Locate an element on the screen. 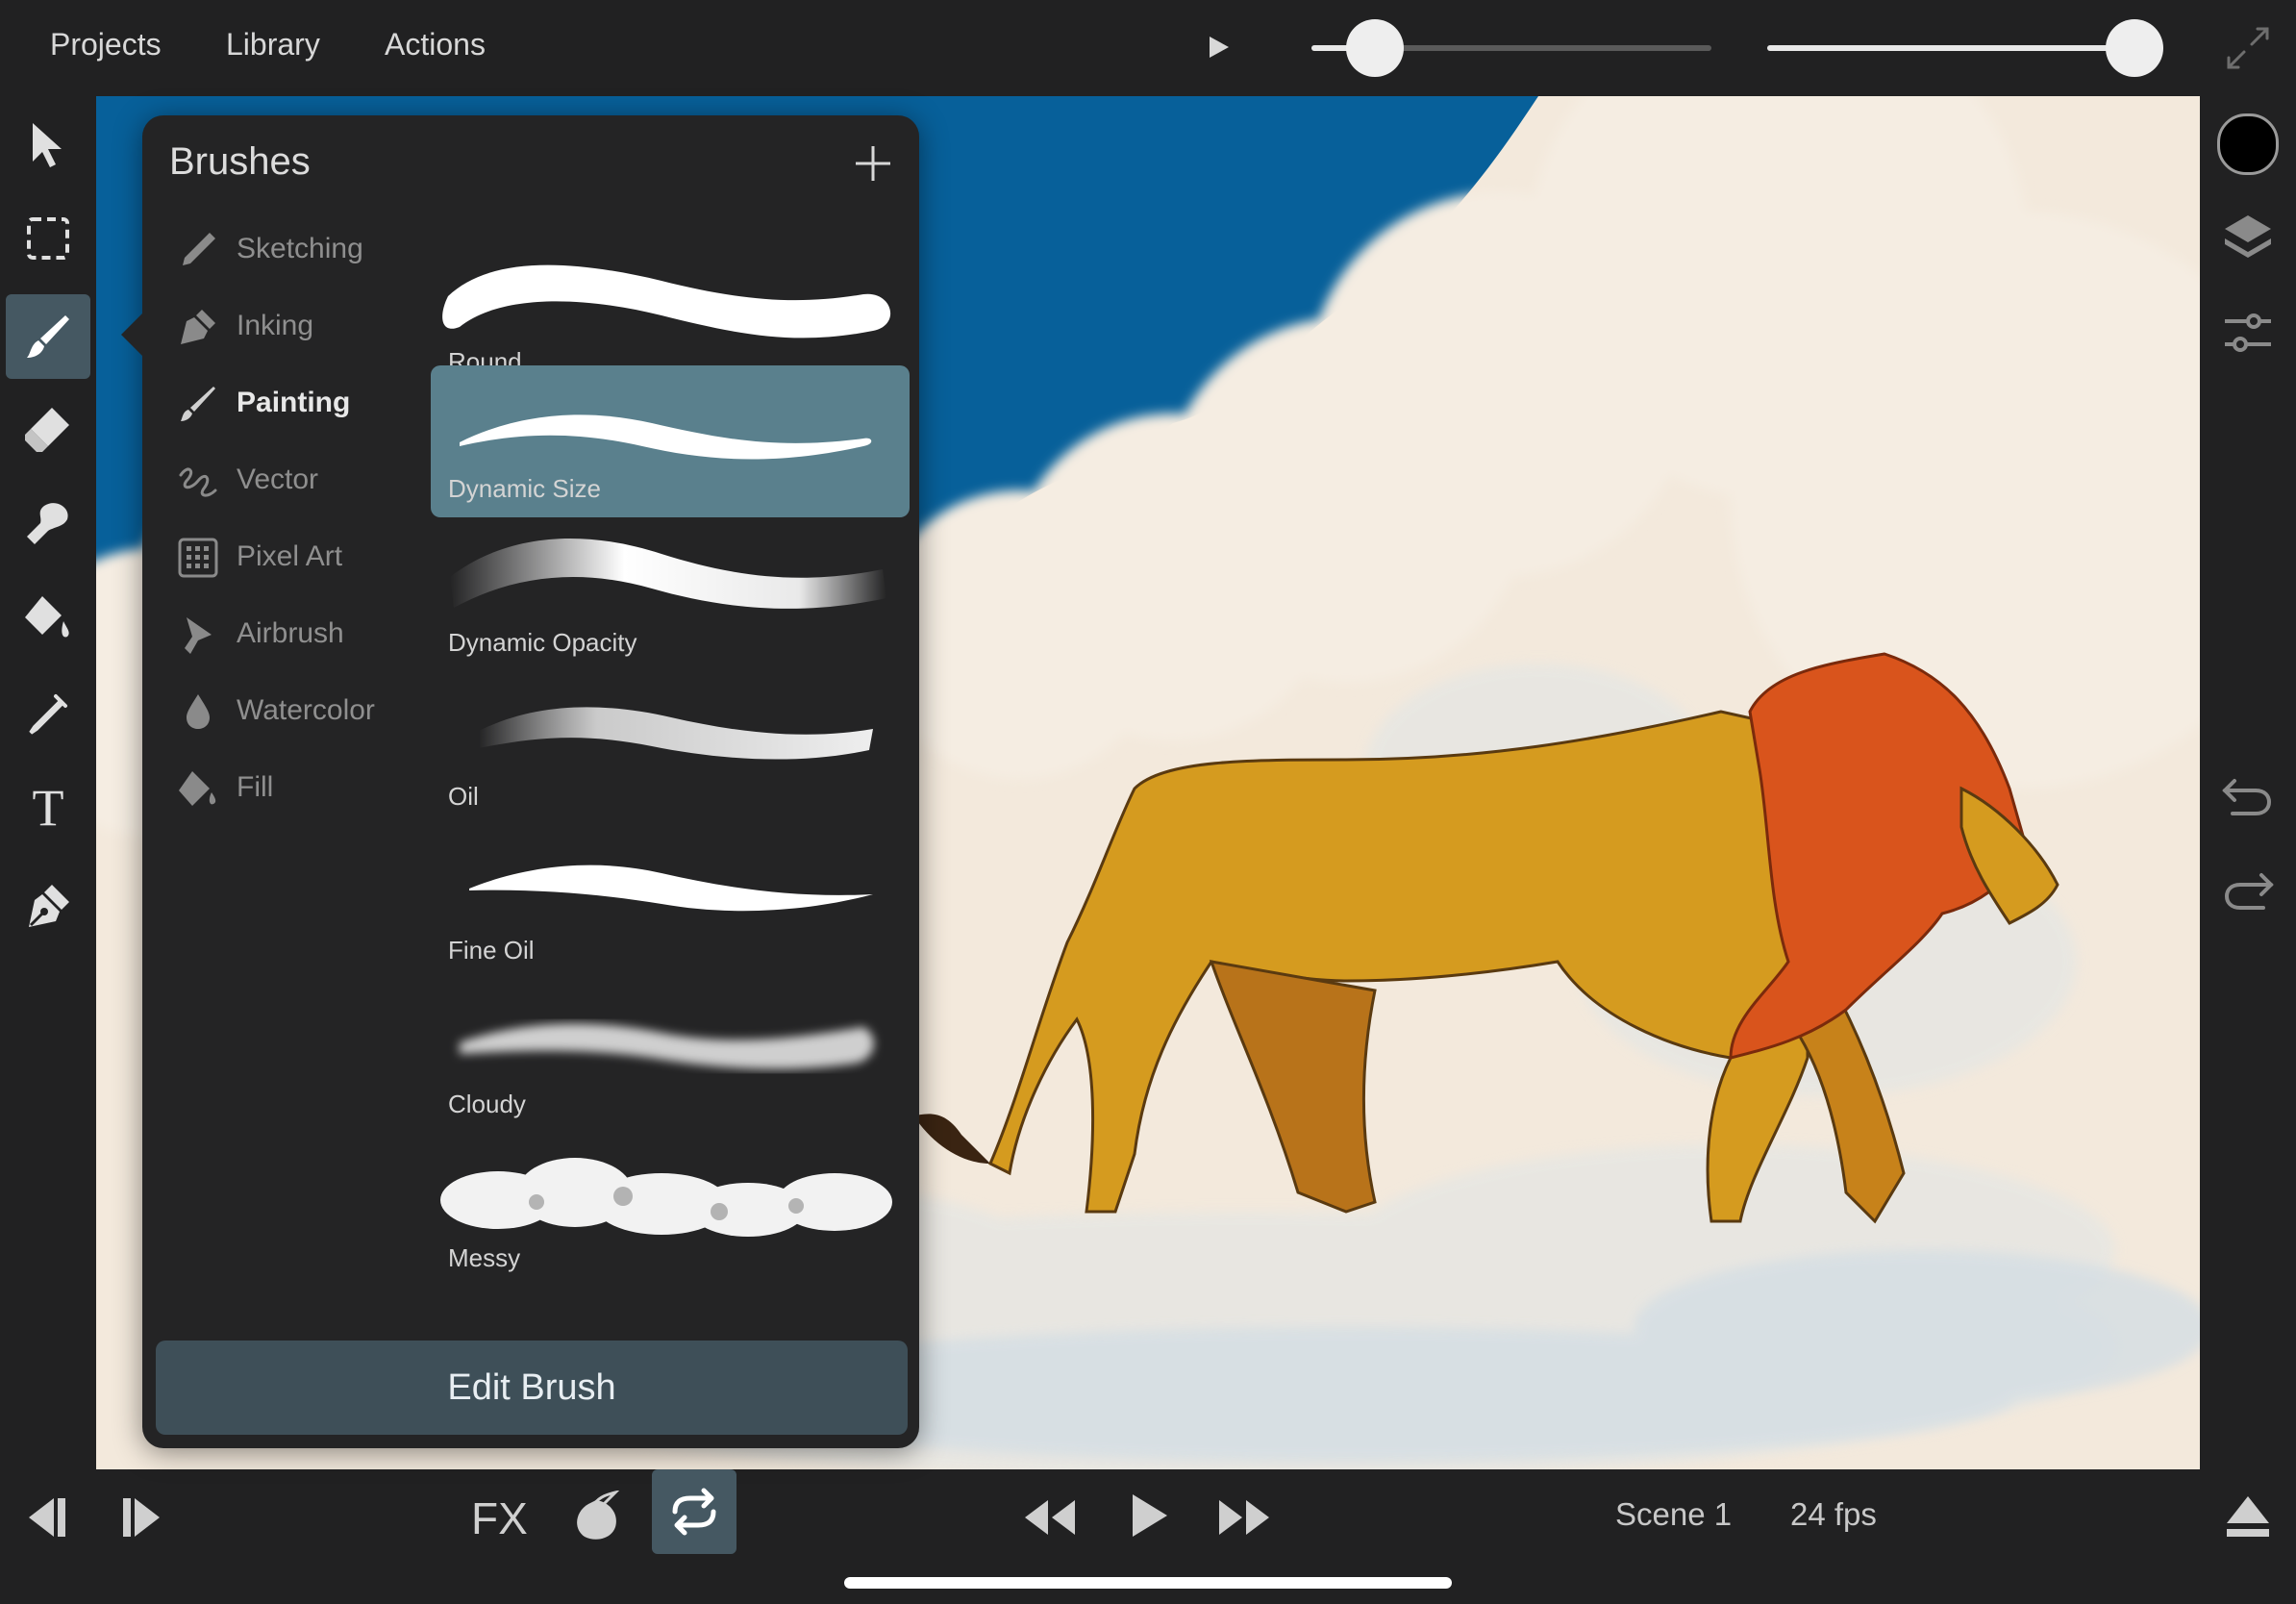 This screenshot has width=2296, height=1604. category-airbrush: Airbrush is located at coordinates (302, 635).